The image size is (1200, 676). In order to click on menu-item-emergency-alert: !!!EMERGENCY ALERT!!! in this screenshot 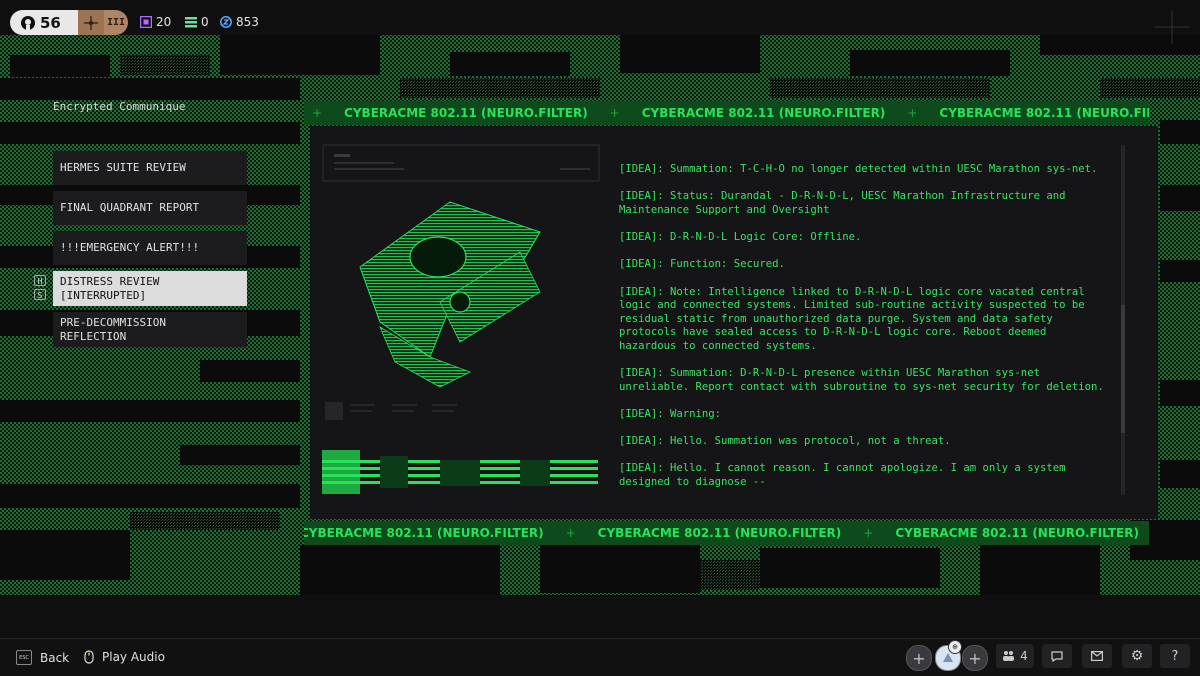, I will do `click(150, 248)`.